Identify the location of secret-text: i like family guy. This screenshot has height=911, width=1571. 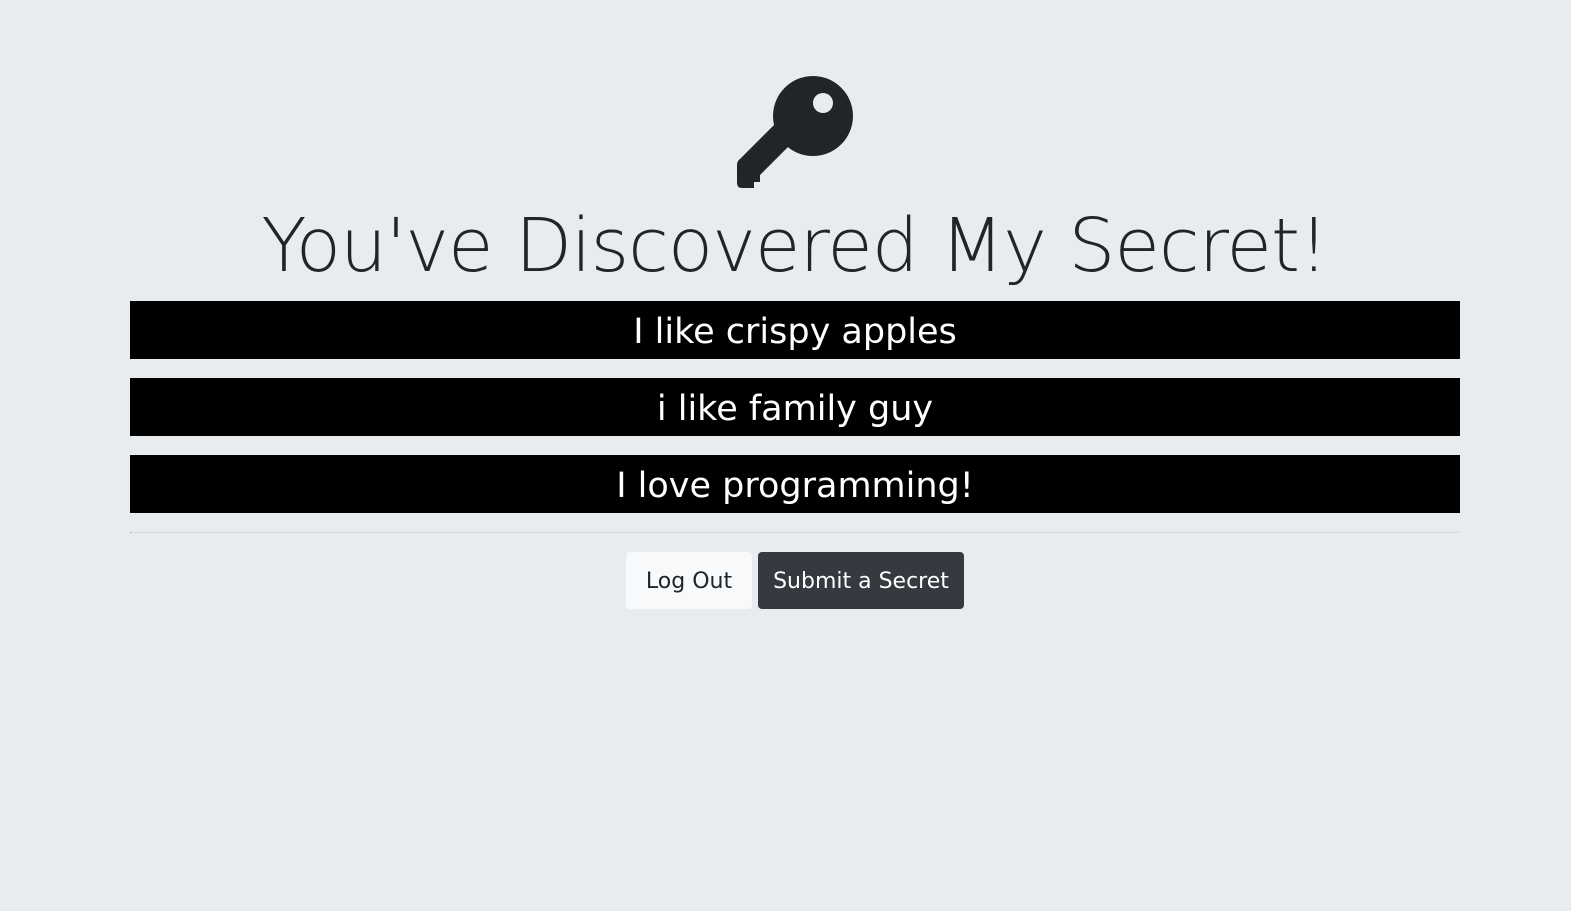
(795, 407).